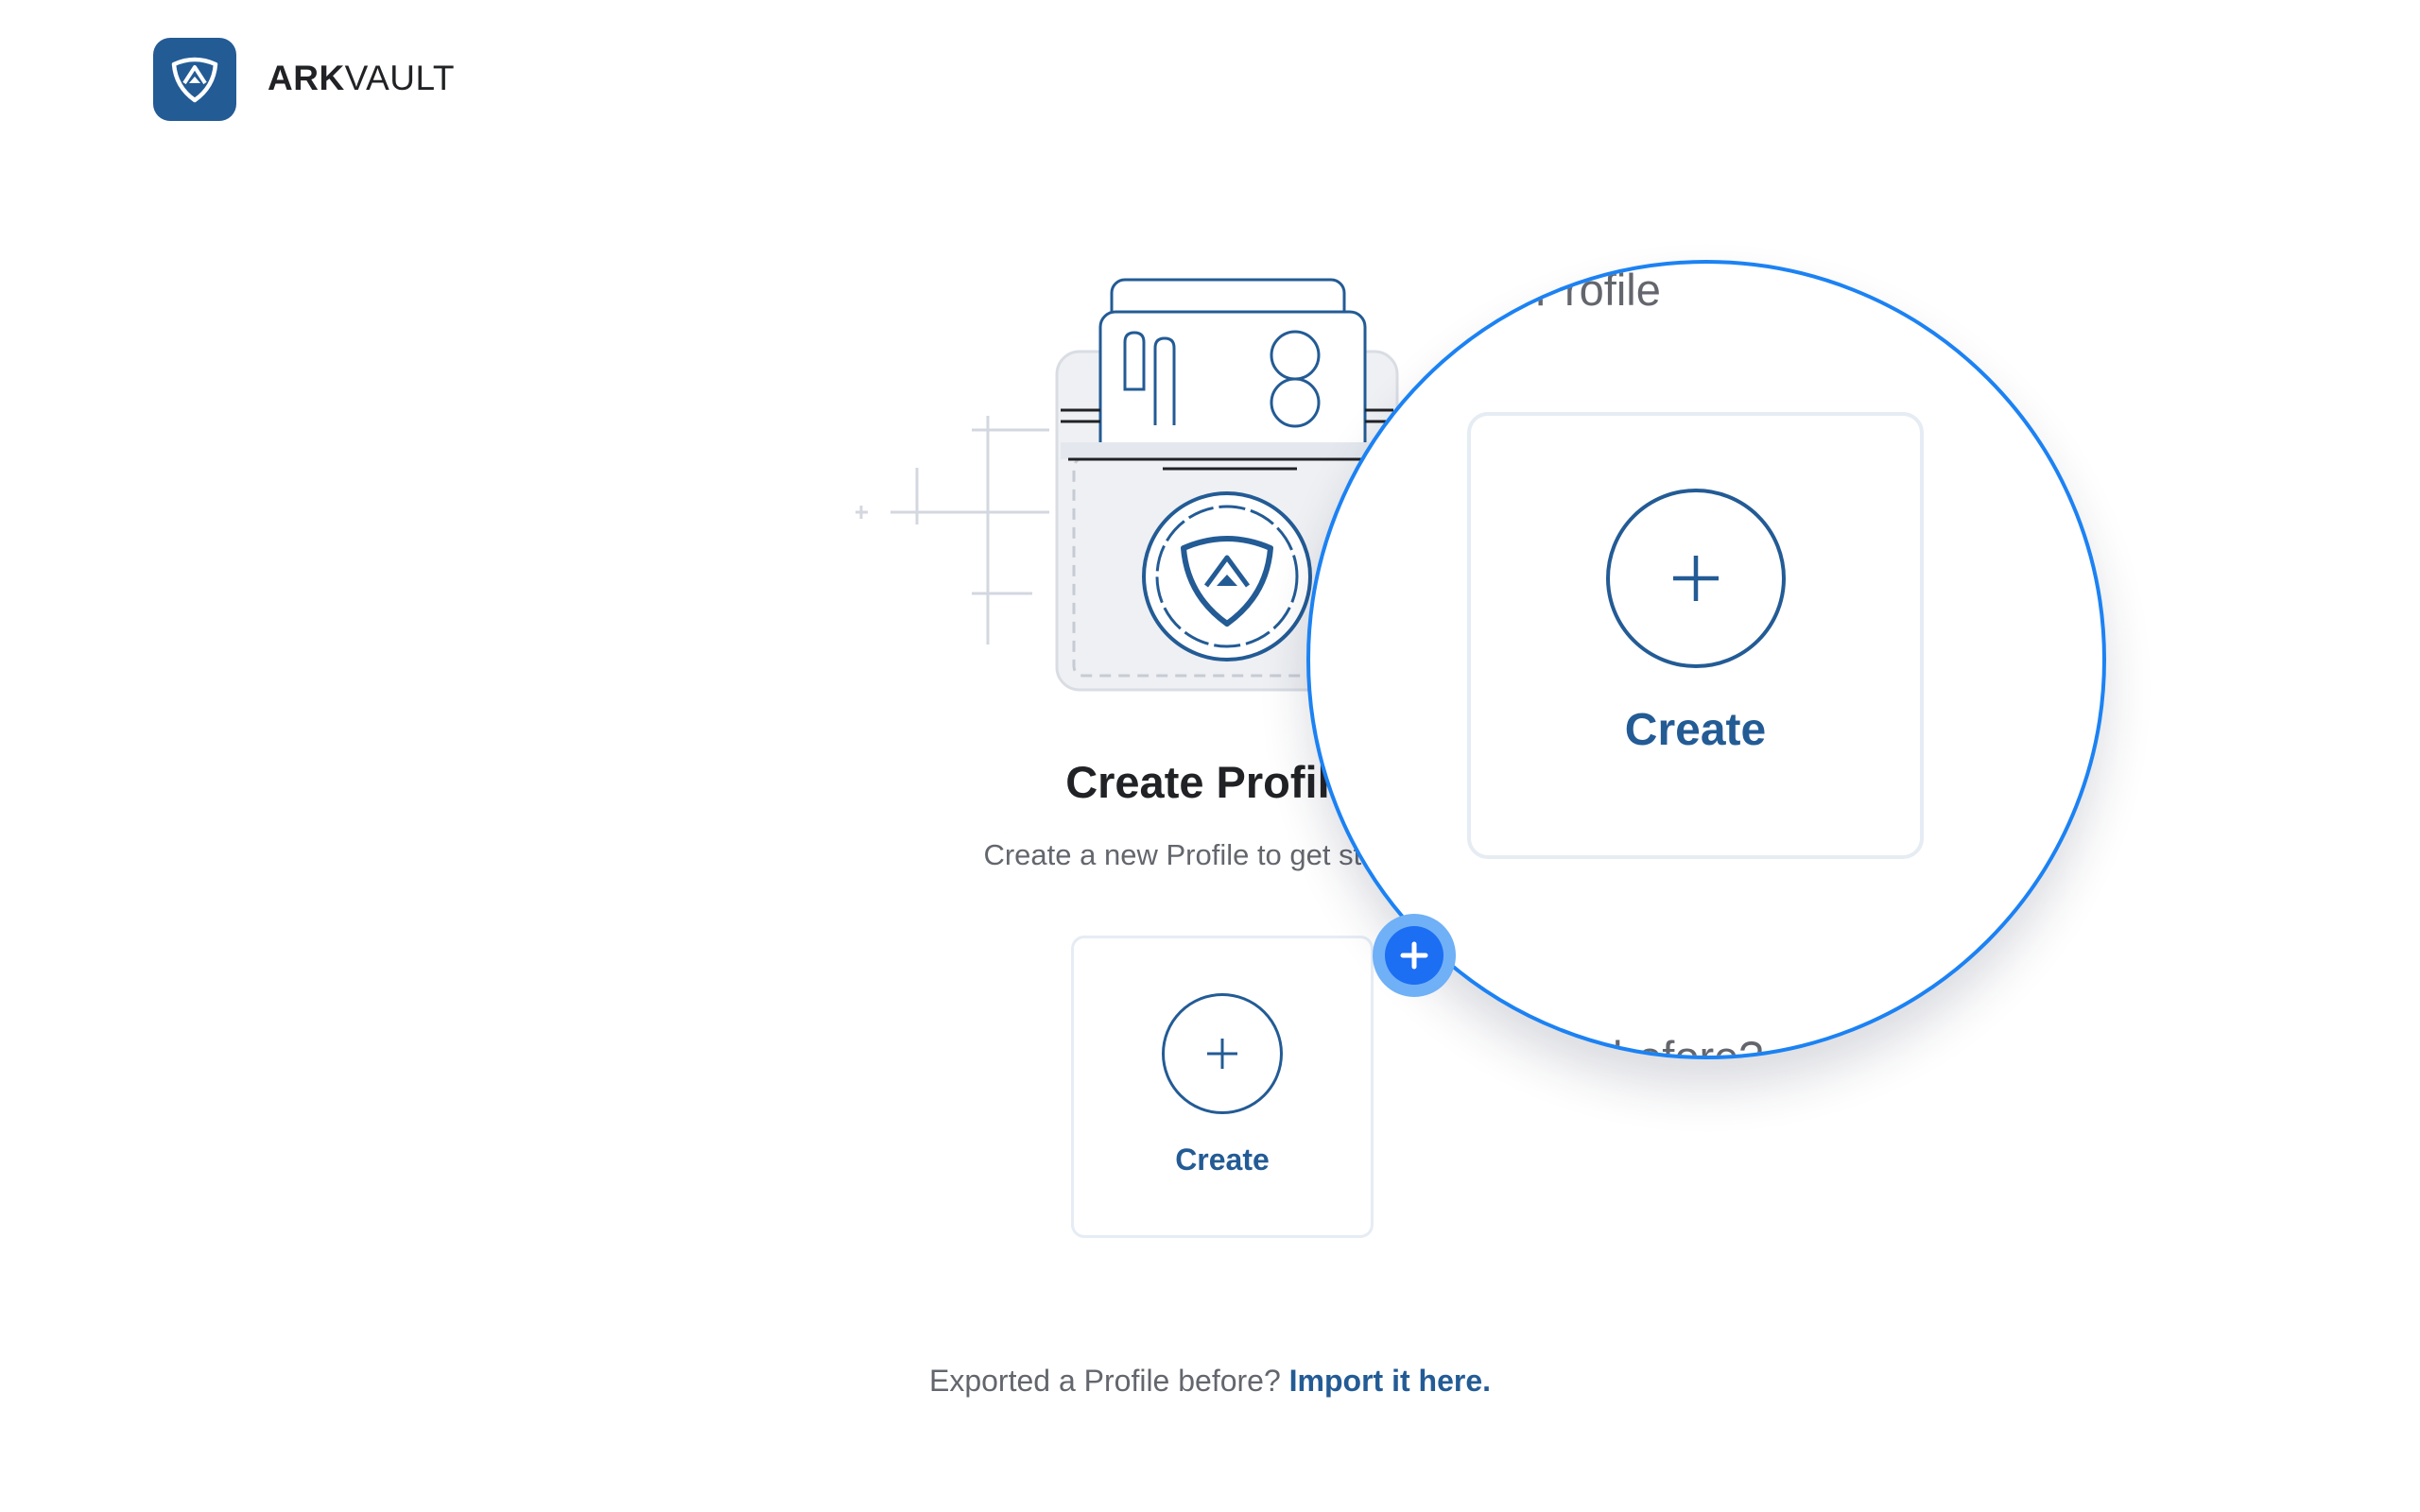 This screenshot has width=2420, height=1512. Describe the element at coordinates (1390, 1381) in the screenshot. I see `import-profile-link: Import it here.` at that location.